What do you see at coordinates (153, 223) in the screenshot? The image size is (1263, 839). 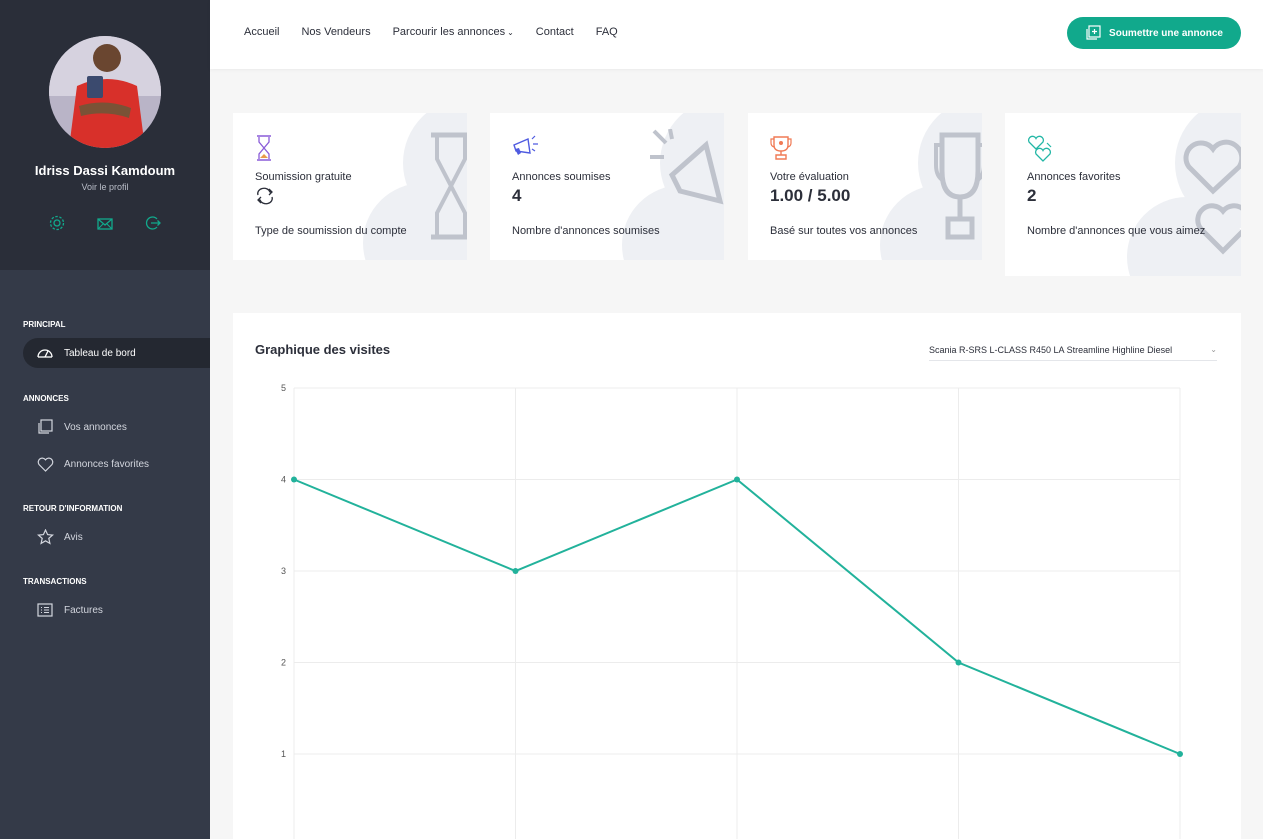 I see `logout-icon` at bounding box center [153, 223].